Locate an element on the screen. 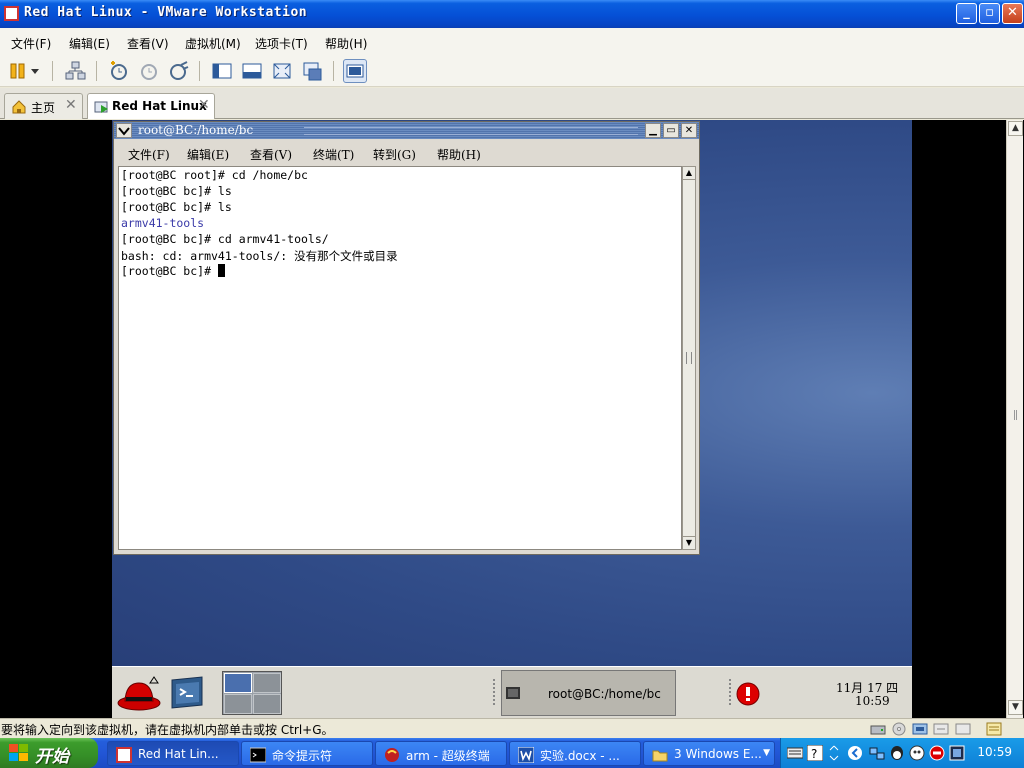  terminal-titlebar: root@BC:/home/bc ▁ ▭ ✕ is located at coordinates (406, 130).